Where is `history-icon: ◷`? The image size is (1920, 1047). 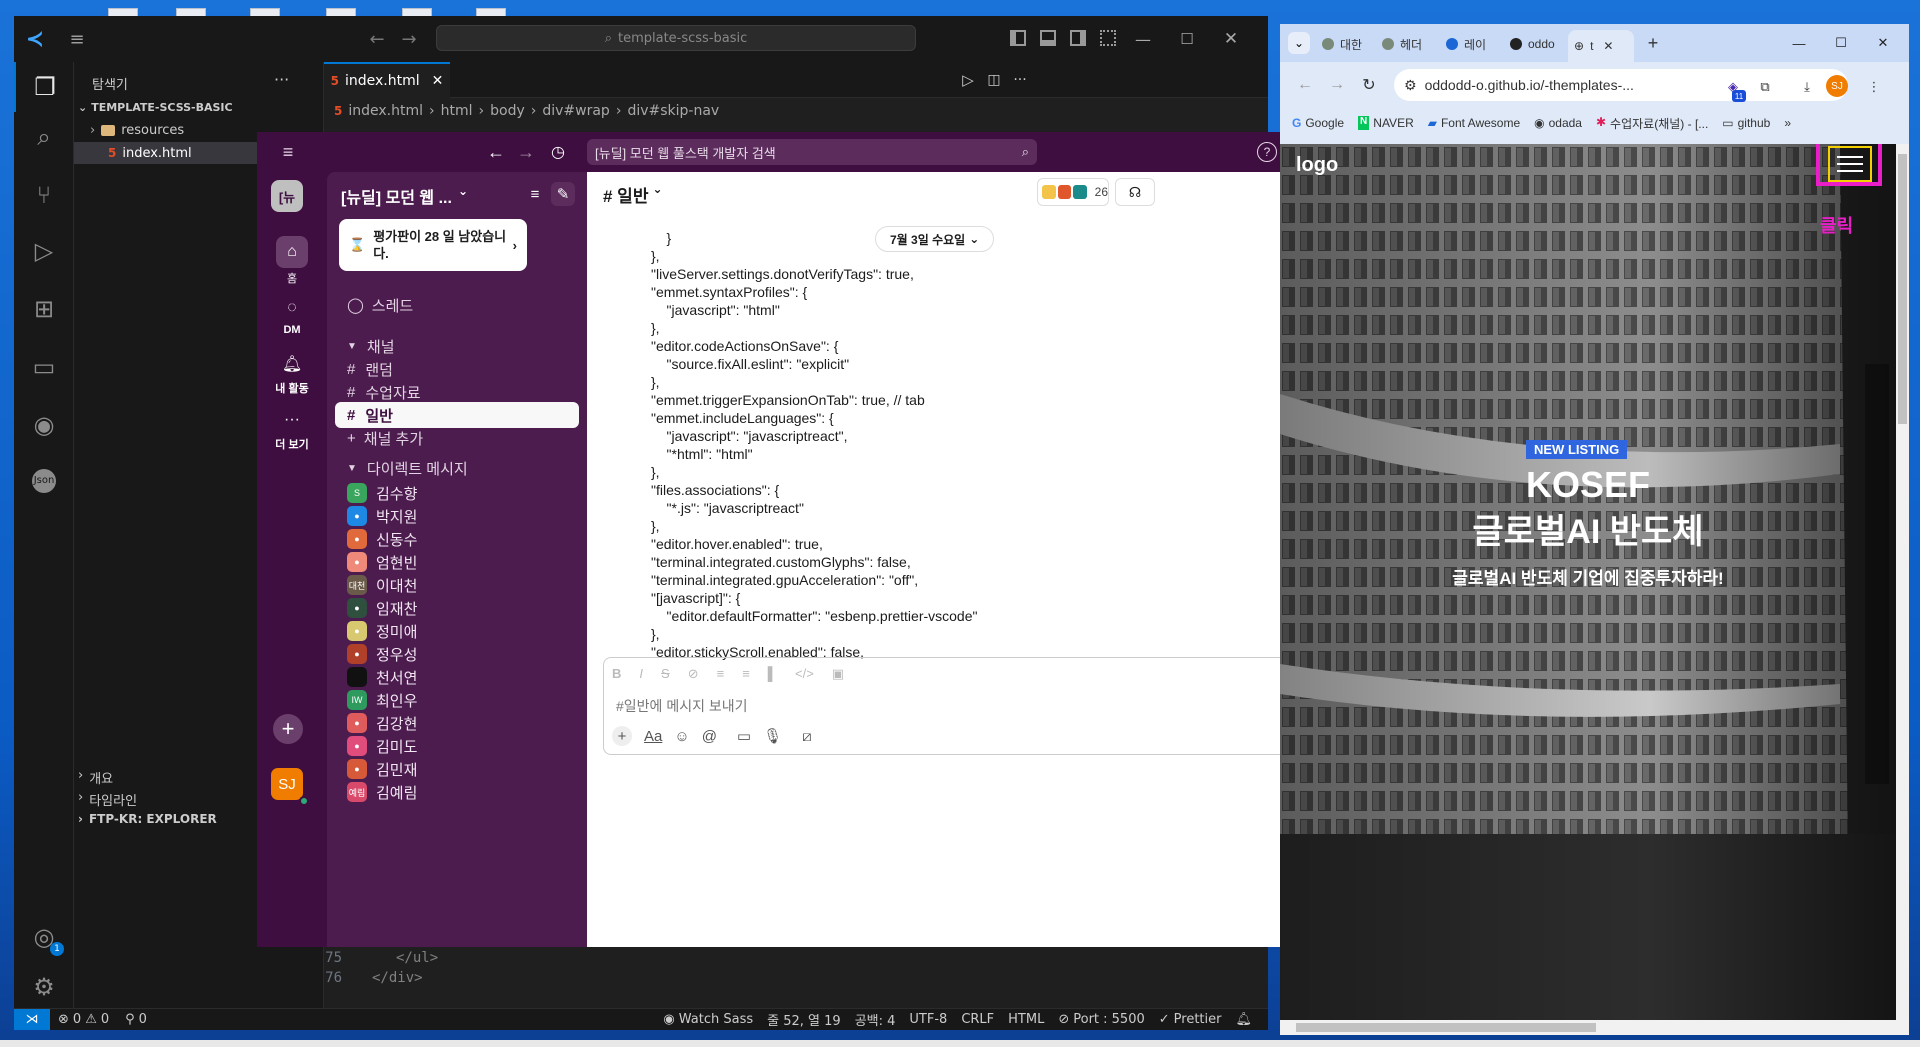
history-icon: ◷ is located at coordinates (558, 152).